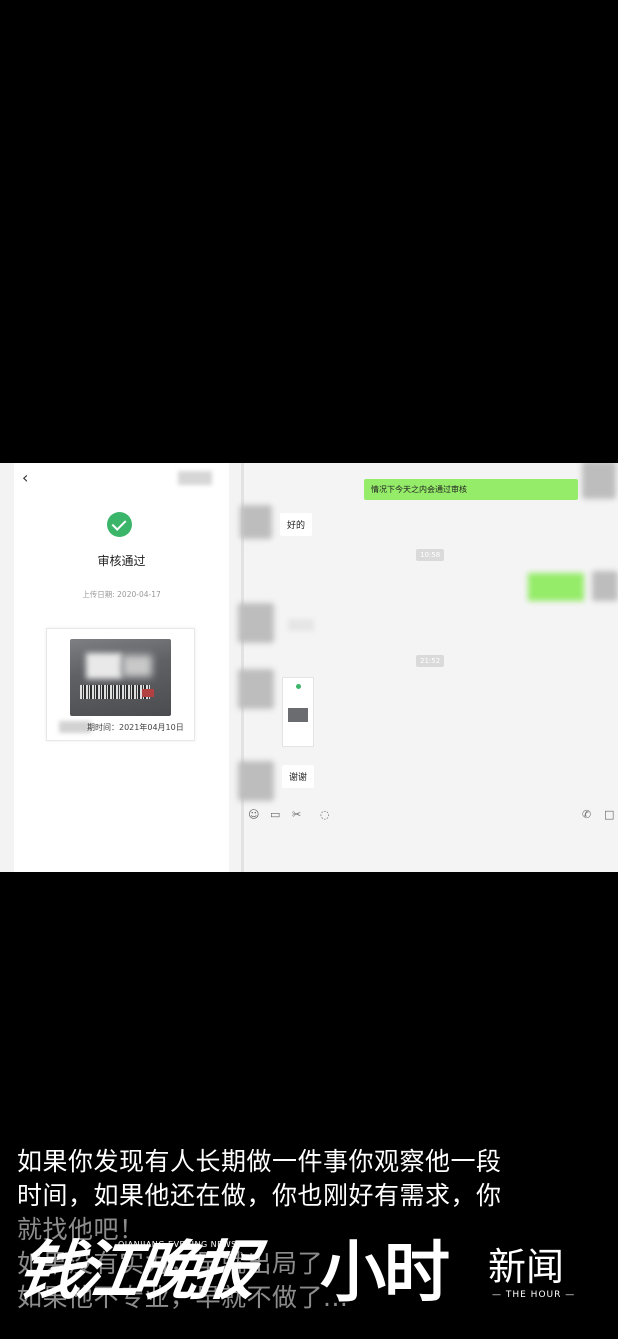 Image resolution: width=618 pixels, height=1339 pixels. I want to click on chevron-left-icon: ‹, so click(30, 478).